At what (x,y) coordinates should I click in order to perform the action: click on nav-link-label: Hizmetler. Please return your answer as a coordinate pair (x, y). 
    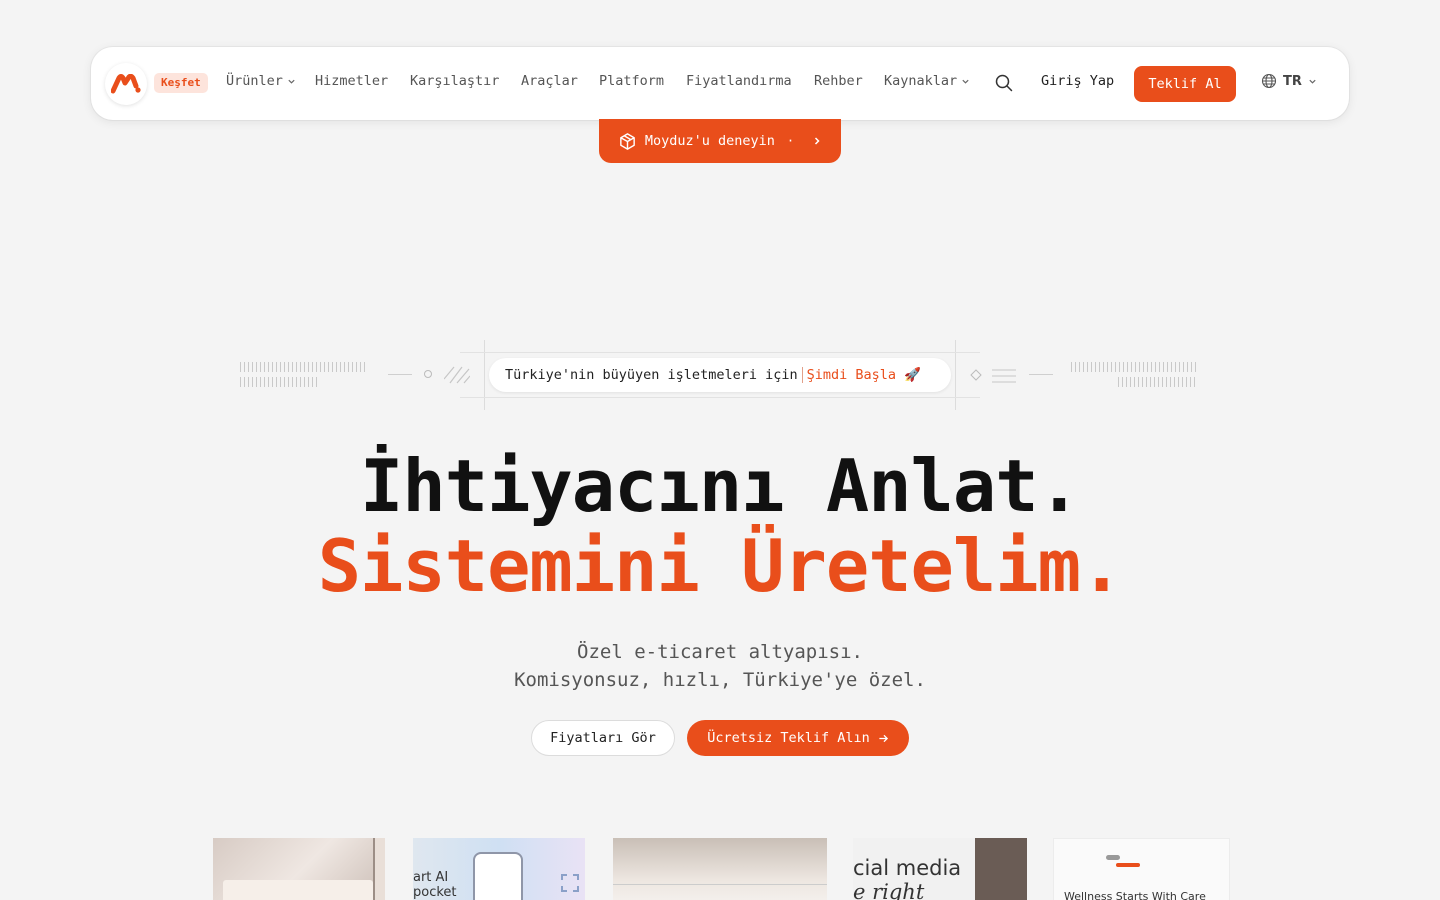
    Looking at the image, I should click on (352, 81).